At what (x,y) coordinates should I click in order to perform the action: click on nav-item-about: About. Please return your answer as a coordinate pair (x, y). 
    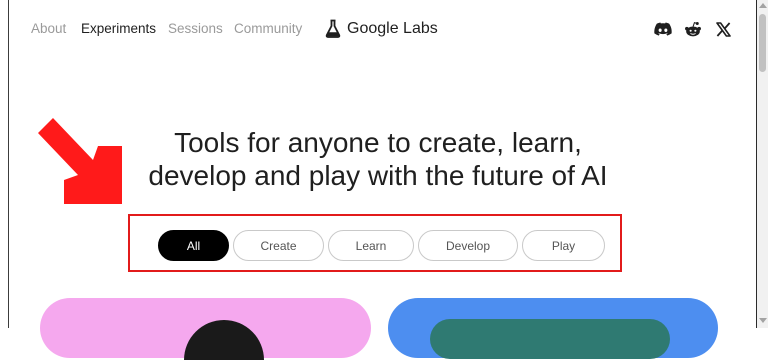
    Looking at the image, I should click on (49, 28).